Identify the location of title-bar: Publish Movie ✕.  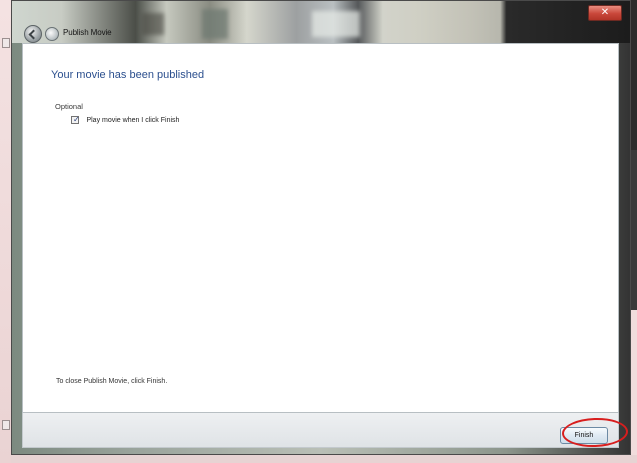
(321, 22).